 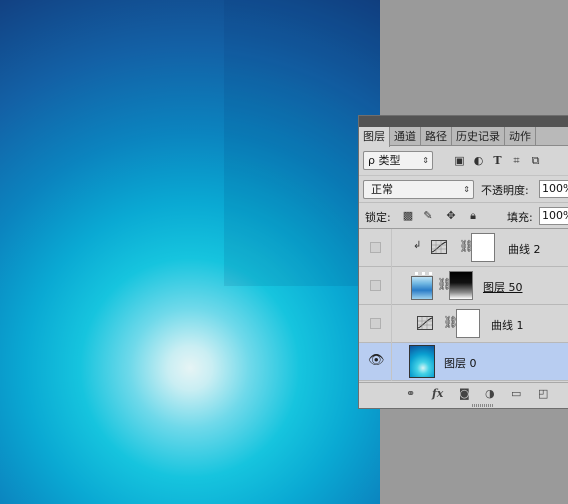 I want to click on layer-name: 曲线 1, so click(x=507, y=325).